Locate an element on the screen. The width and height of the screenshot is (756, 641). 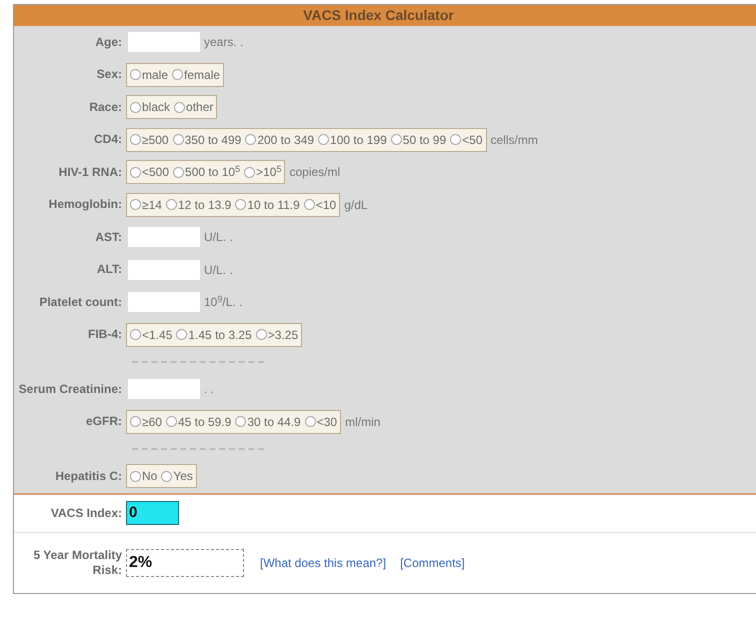
option-label: <30 is located at coordinates (327, 422).